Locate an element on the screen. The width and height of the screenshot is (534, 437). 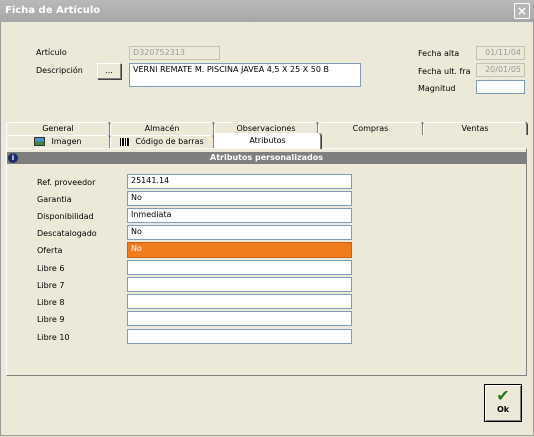
attr-label: Libre 10 is located at coordinates (53, 337).